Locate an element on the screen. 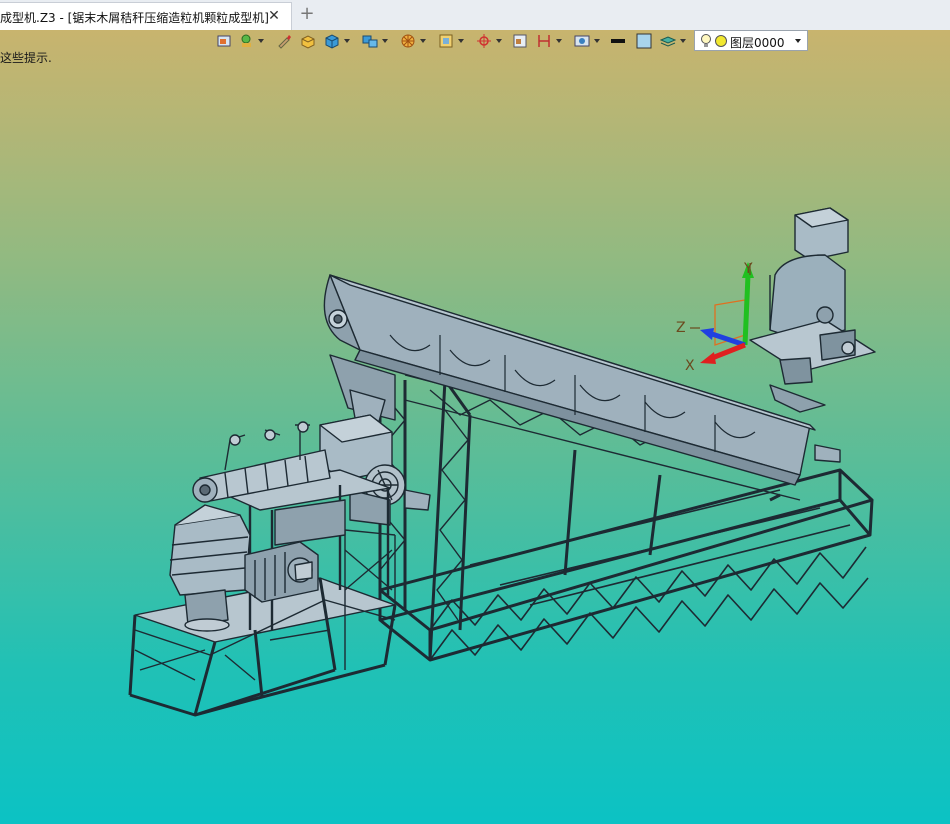  axis-x-label: X is located at coordinates (690, 366).